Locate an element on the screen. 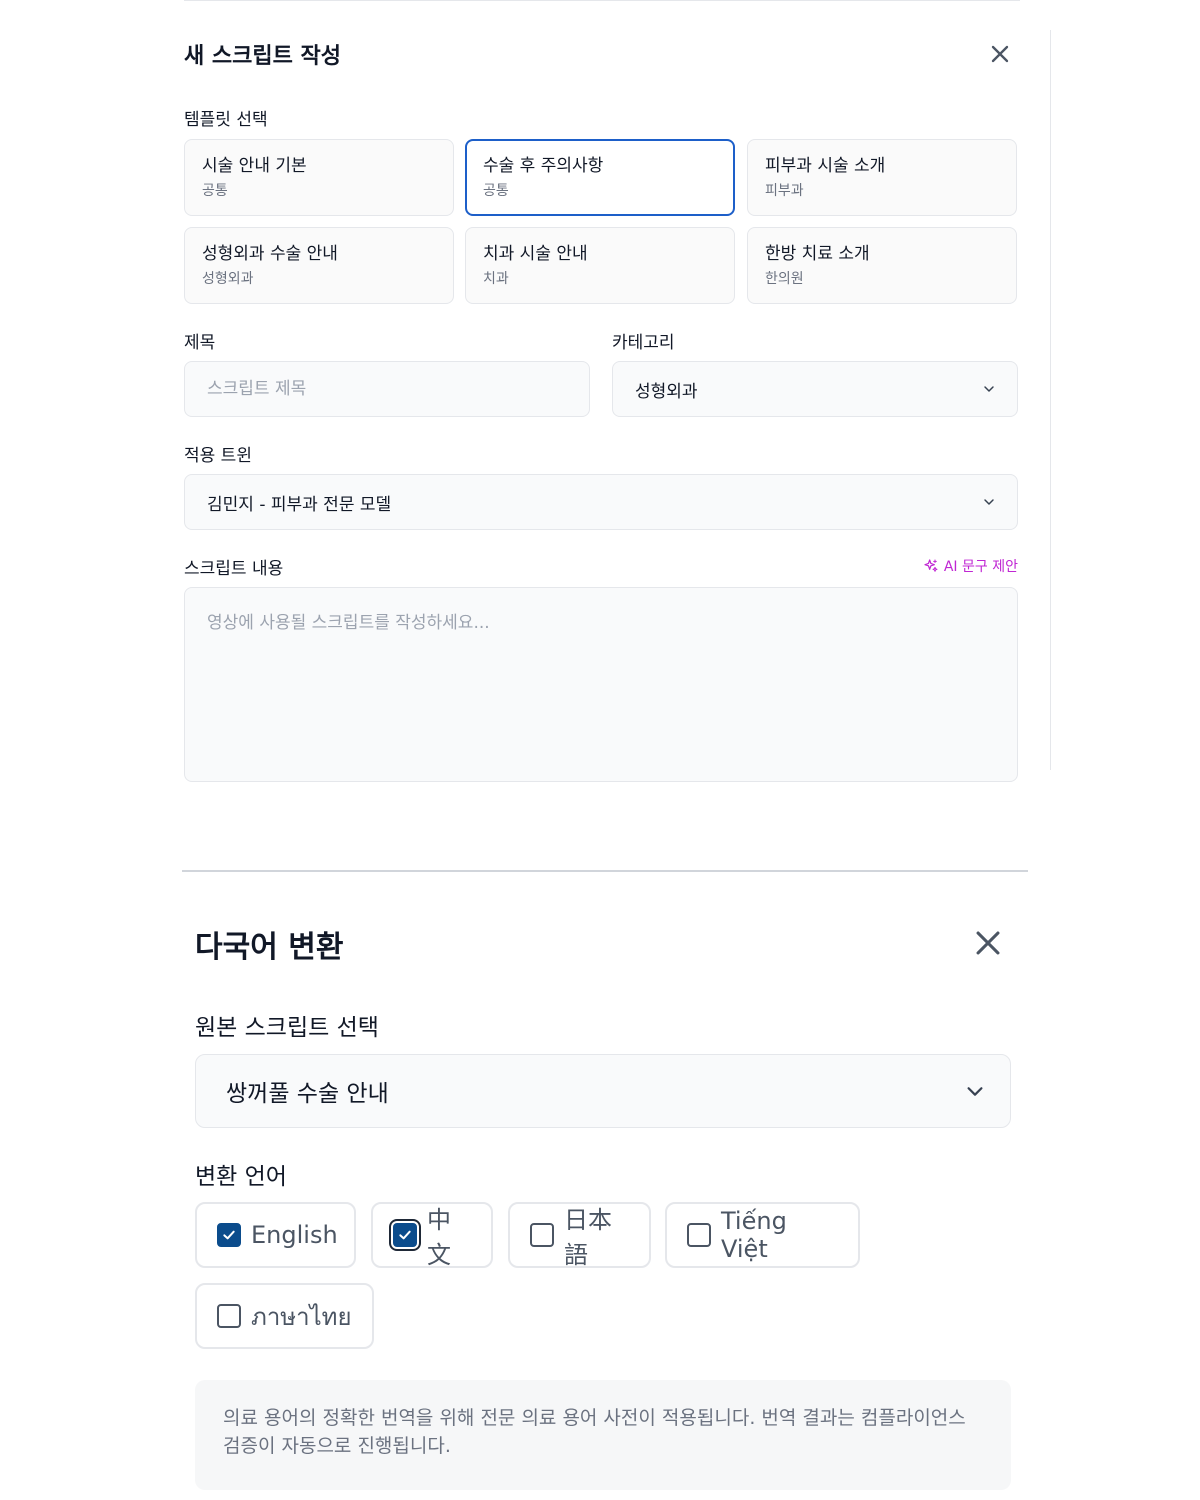  template-card: 한방 치료 소개 한의원 is located at coordinates (882, 265).